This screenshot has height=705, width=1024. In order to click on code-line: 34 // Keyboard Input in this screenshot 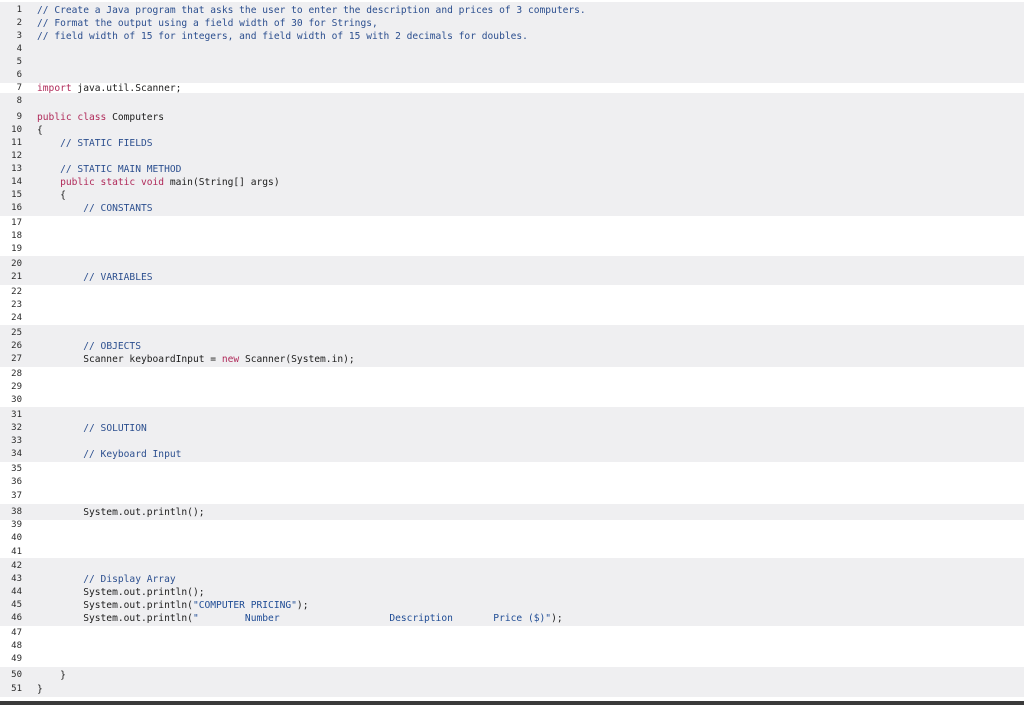, I will do `click(512, 454)`.